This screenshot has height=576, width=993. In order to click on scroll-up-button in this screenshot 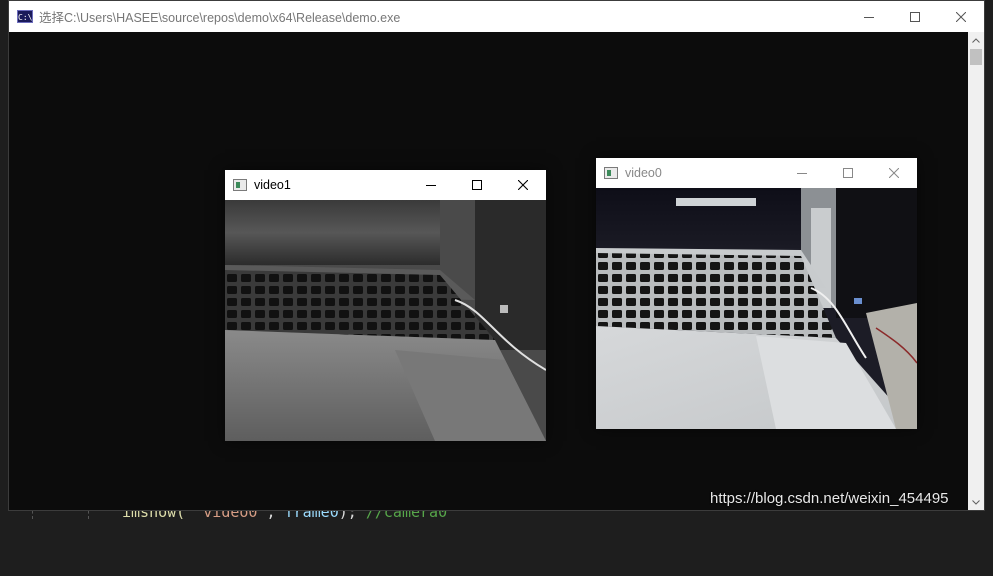, I will do `click(976, 40)`.